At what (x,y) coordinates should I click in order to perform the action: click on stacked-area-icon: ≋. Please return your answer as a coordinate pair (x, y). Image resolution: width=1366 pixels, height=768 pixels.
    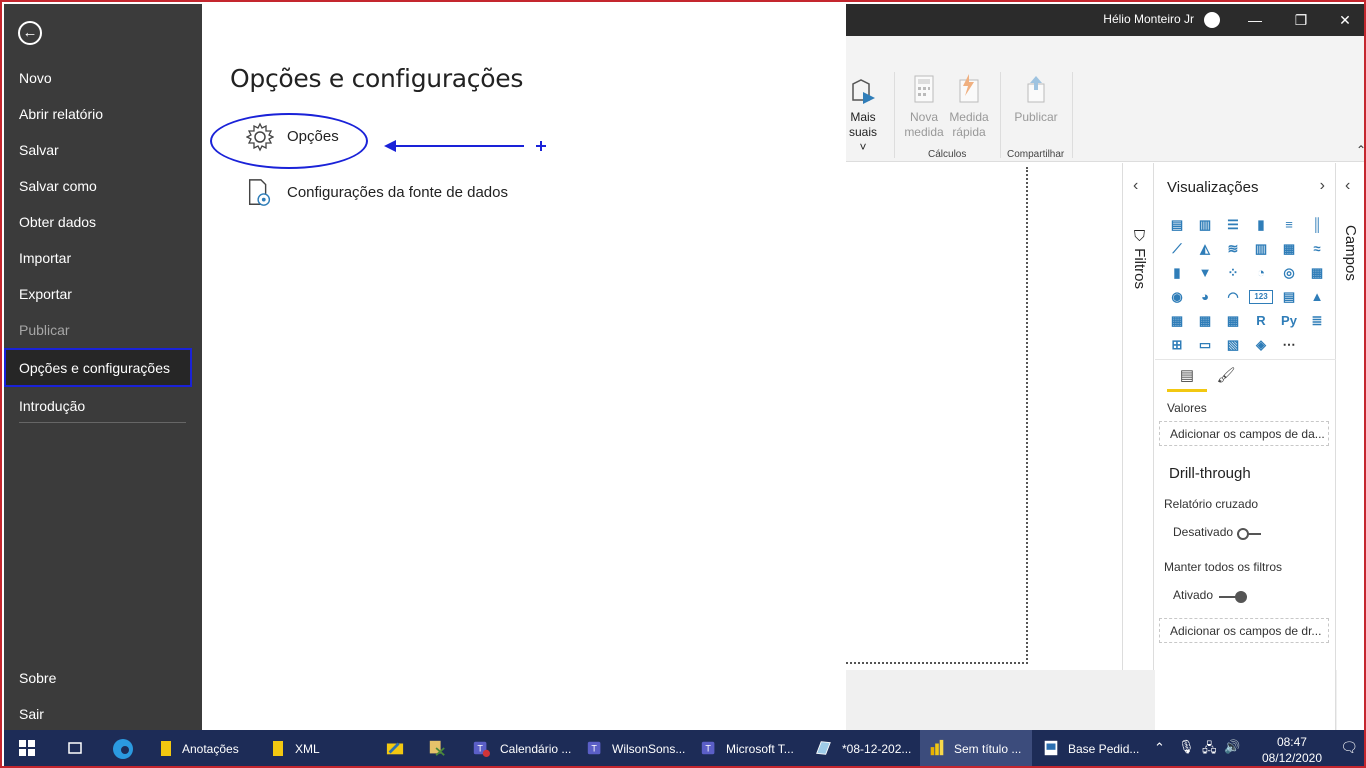
    Looking at the image, I should click on (1233, 249).